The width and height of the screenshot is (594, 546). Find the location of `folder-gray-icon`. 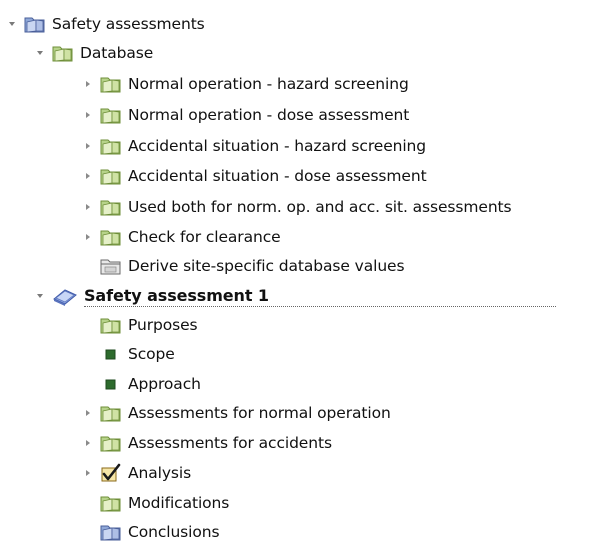

folder-gray-icon is located at coordinates (111, 266).